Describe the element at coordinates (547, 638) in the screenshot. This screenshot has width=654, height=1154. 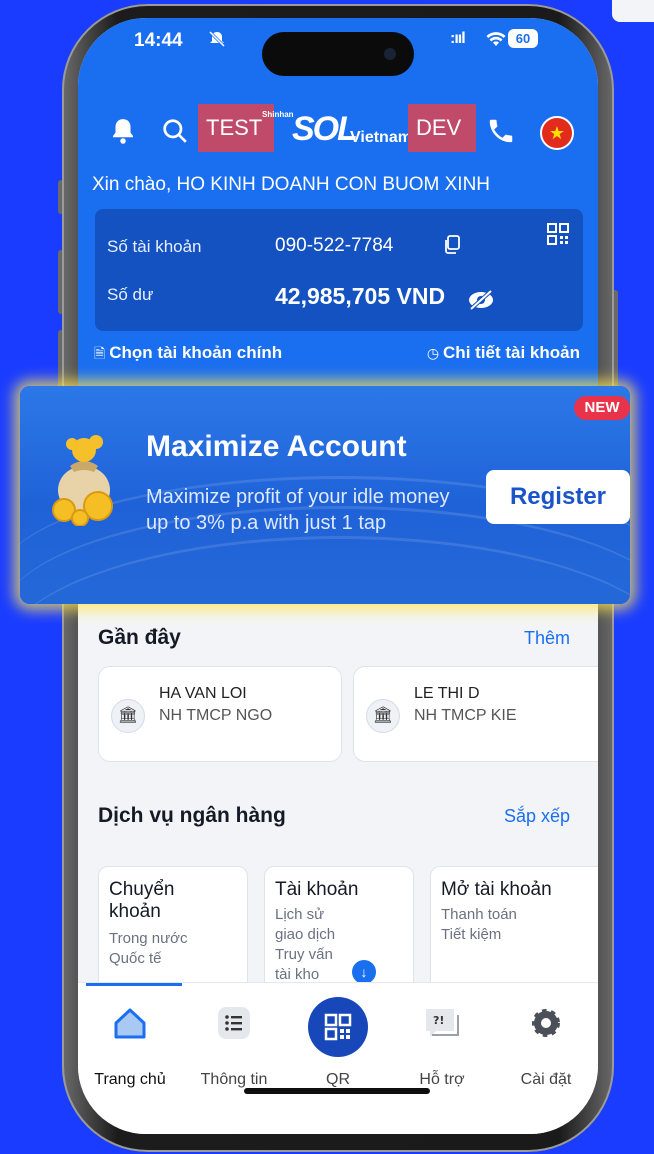
I see `recent-more-link: Thêm` at that location.